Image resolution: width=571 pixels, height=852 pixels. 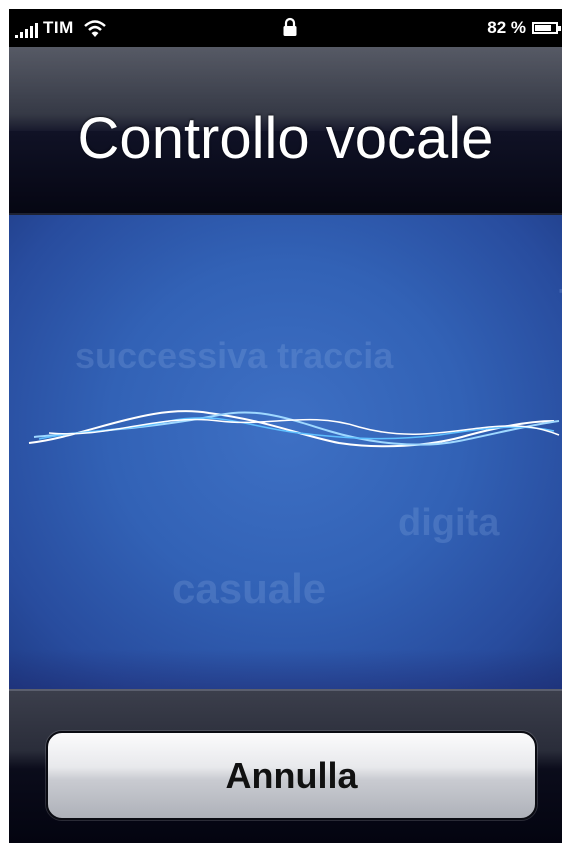 I want to click on voice-hint-casuale: casuale, so click(x=249, y=588).